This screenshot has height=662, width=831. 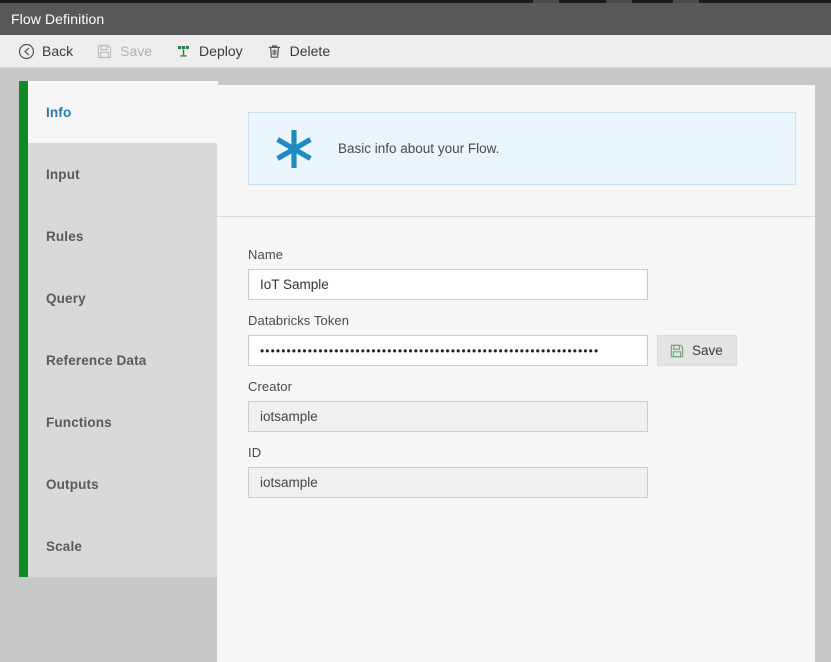 I want to click on sidebar-item-input: Input, so click(x=118, y=174).